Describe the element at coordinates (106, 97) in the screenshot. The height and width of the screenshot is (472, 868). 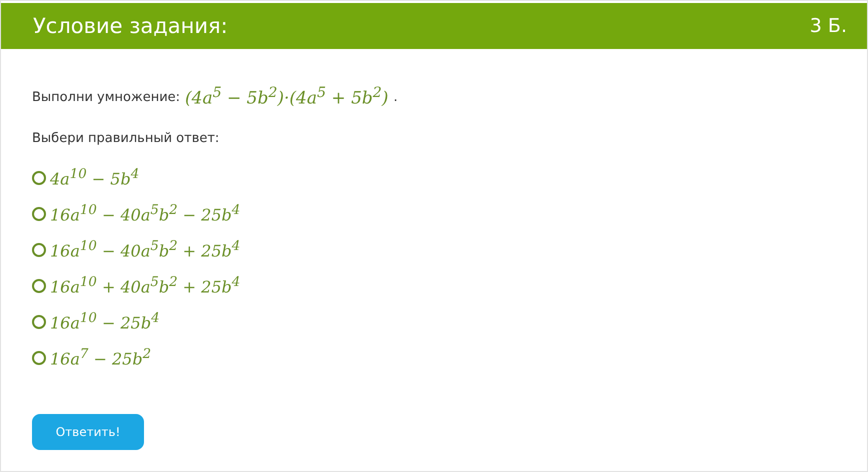
I see `task-prompt: Выполни умножение:` at that location.